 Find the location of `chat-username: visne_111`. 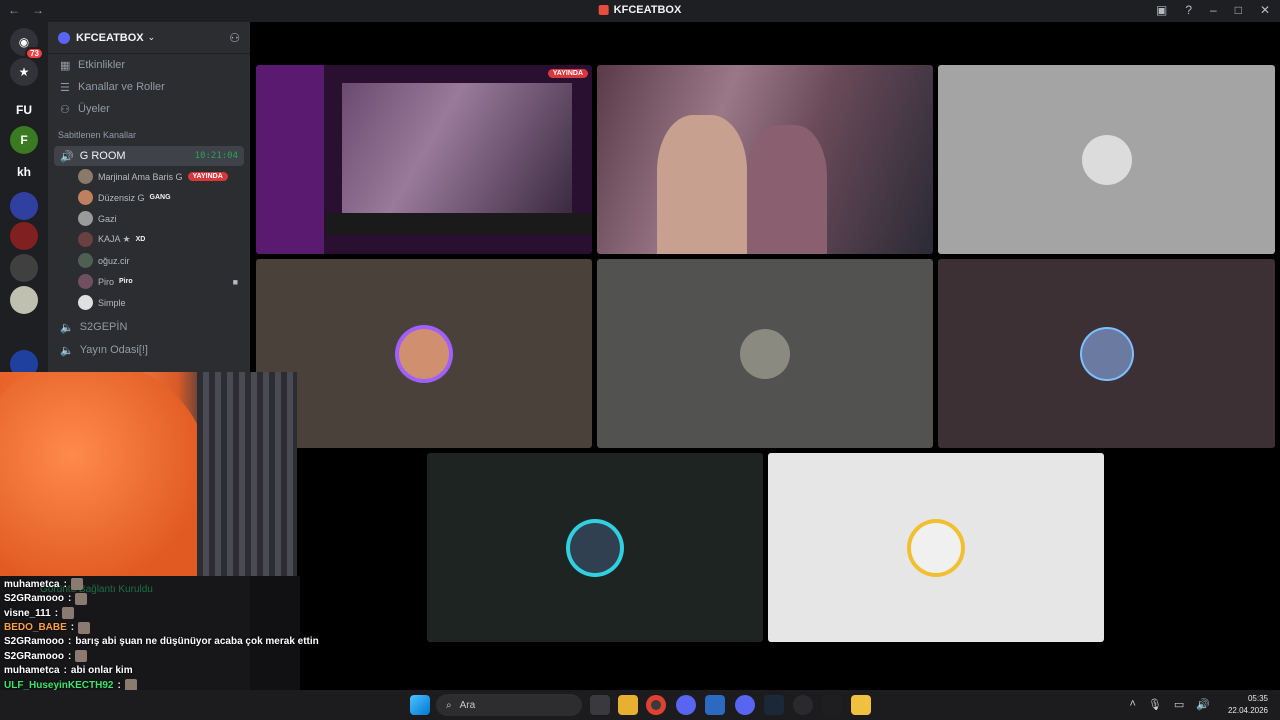

chat-username: visne_111 is located at coordinates (27, 613).